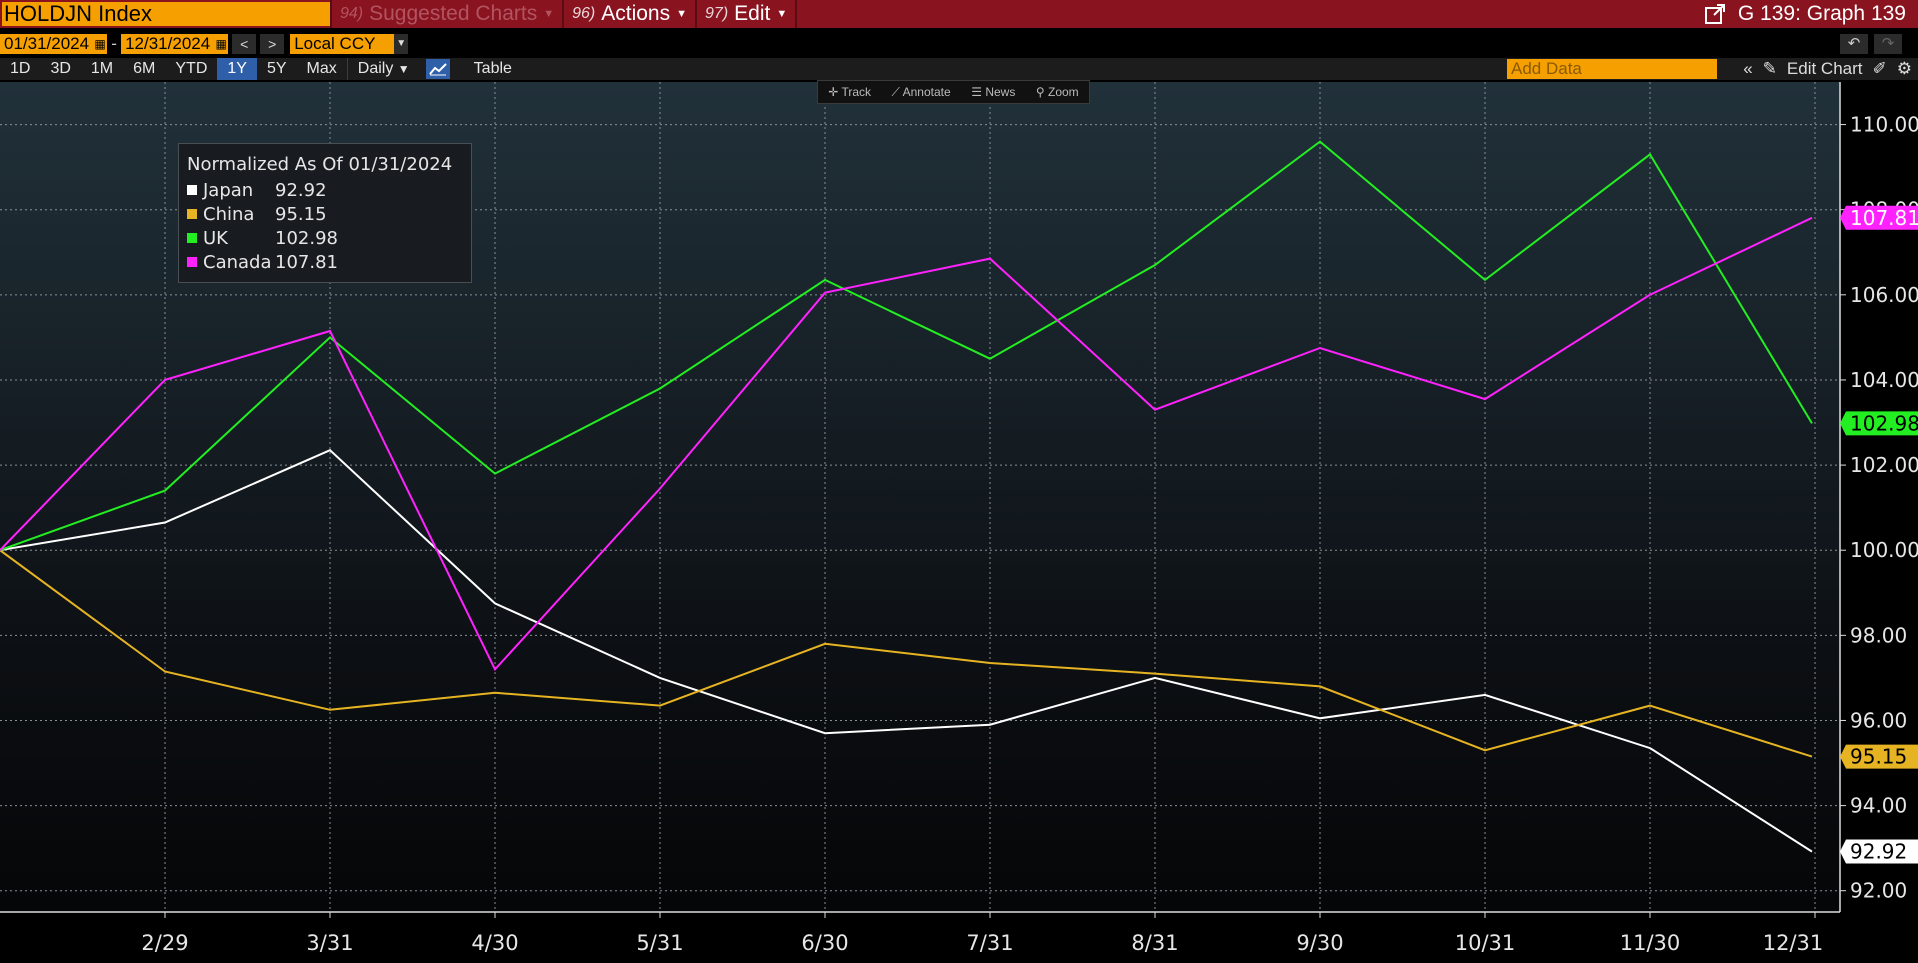  What do you see at coordinates (1485, 943) in the screenshot?
I see `x-tick-label: 10/31` at bounding box center [1485, 943].